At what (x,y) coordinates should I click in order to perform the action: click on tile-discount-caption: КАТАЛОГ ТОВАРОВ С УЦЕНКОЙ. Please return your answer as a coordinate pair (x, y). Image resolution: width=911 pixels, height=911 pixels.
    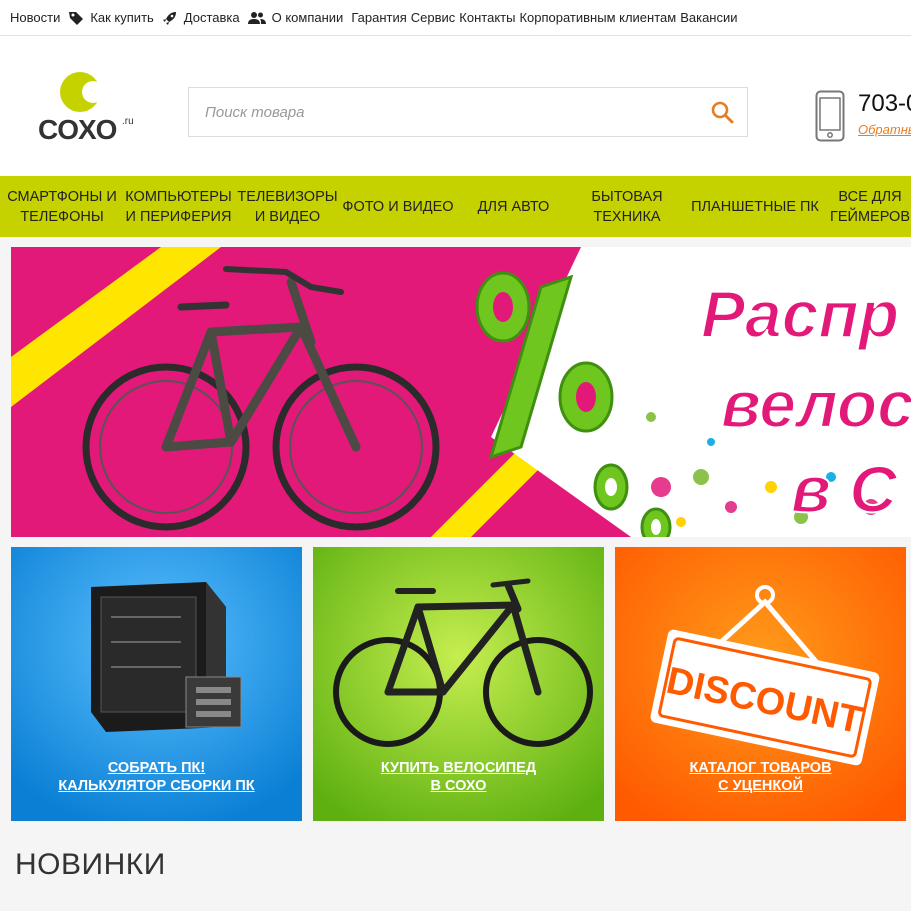
    Looking at the image, I should click on (760, 777).